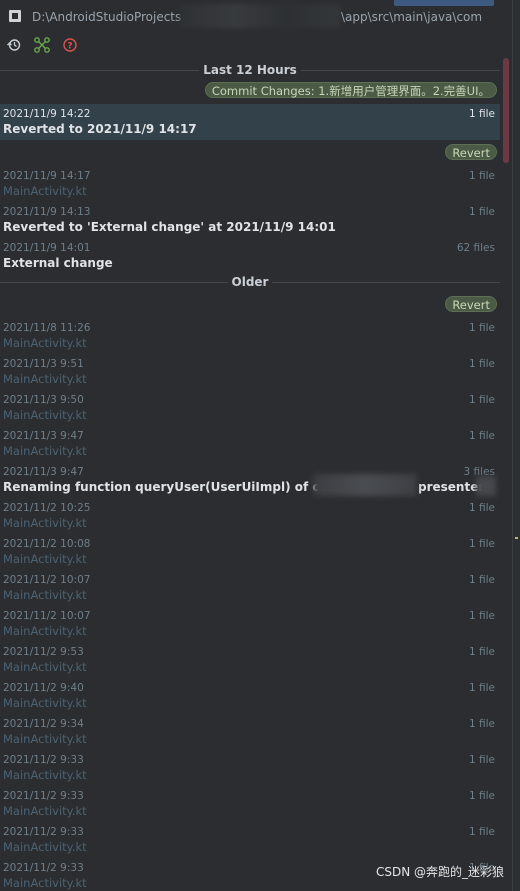 This screenshot has width=520, height=891. I want to click on history-row: 2021/11/2 10:08 1 file MainActivity.kt, so click(250, 552).